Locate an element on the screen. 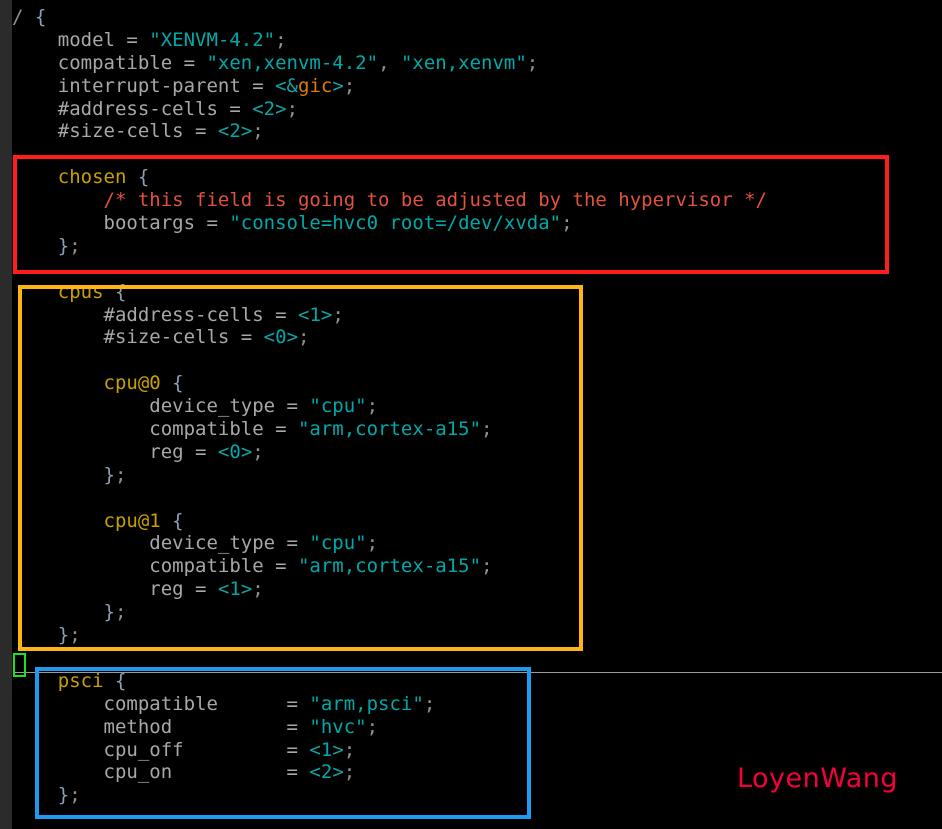 The image size is (942, 829). code-line: cpus { is located at coordinates (477, 292).